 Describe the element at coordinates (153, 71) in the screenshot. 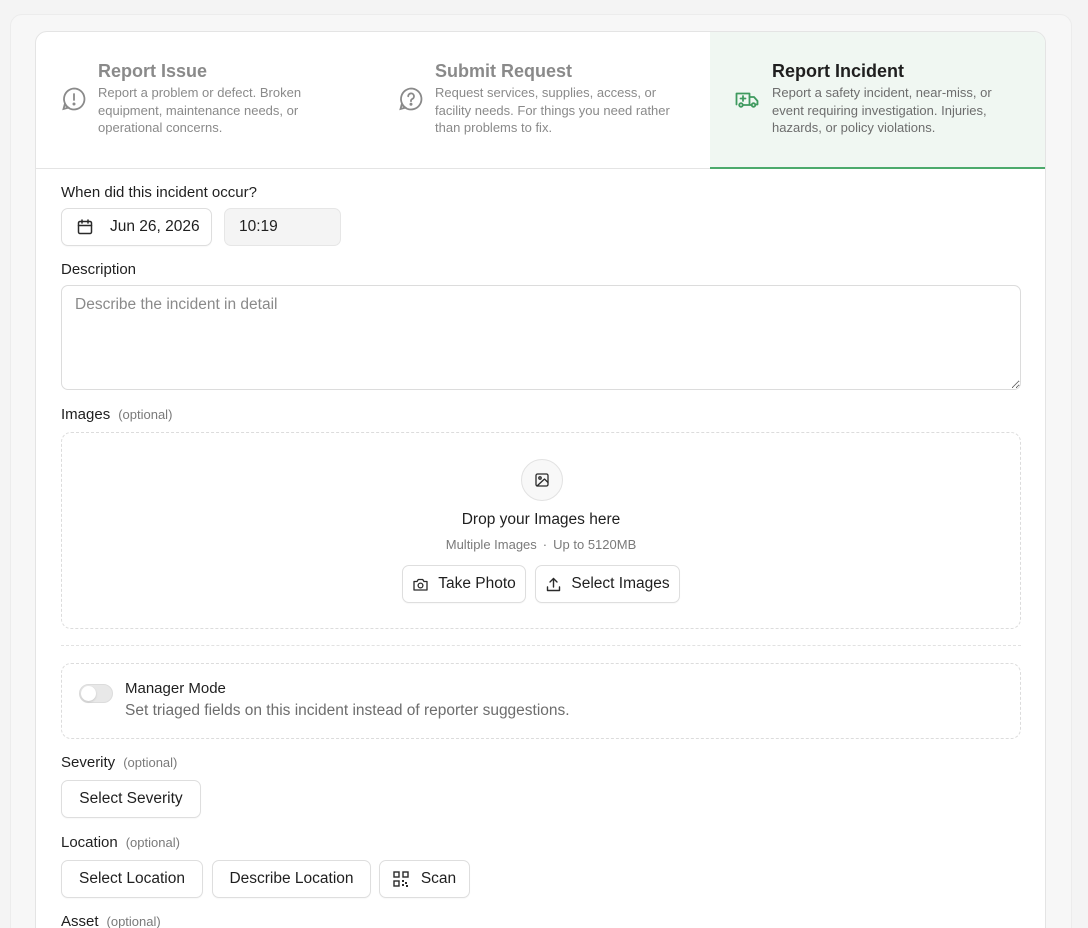

I see `tab-title: Report Issue` at that location.